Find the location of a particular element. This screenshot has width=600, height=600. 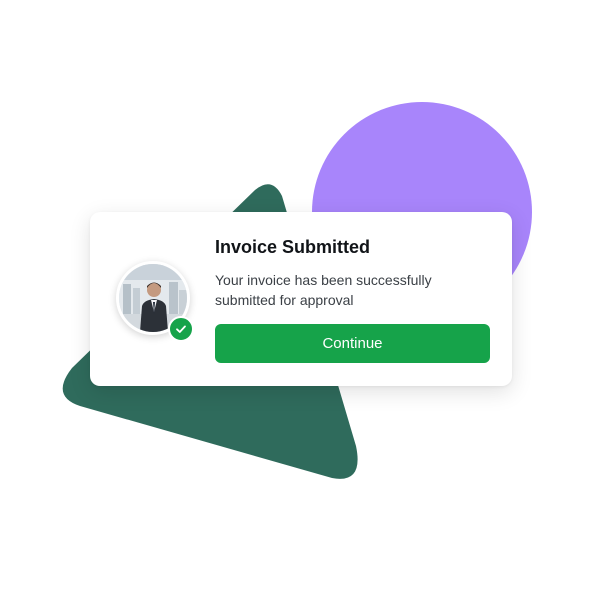

success-badge is located at coordinates (181, 329).